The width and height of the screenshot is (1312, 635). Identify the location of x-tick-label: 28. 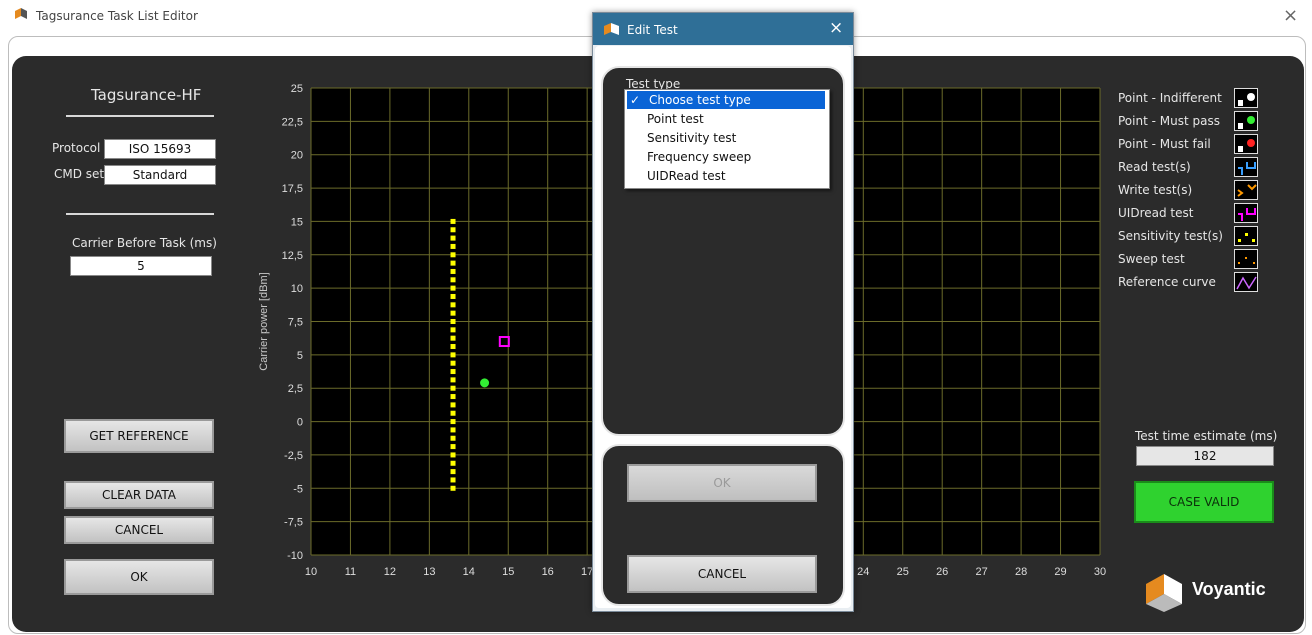
(1021, 572).